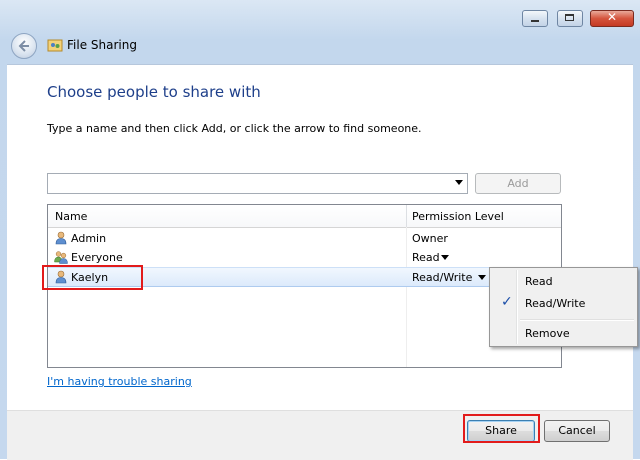  I want to click on name-combobox, so click(257, 183).